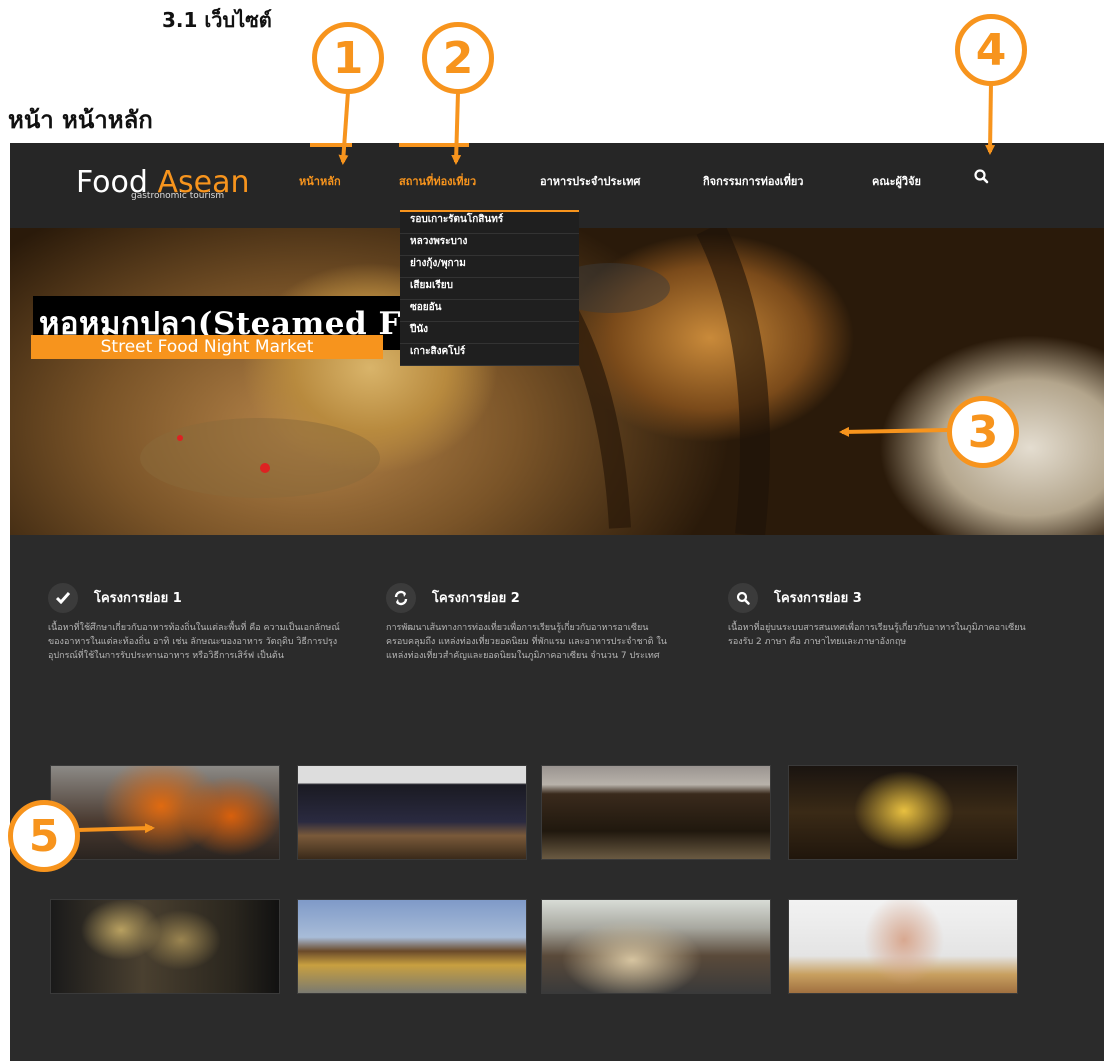  I want to click on dropdown-item: เกาะสิงคโปร์, so click(489, 355).